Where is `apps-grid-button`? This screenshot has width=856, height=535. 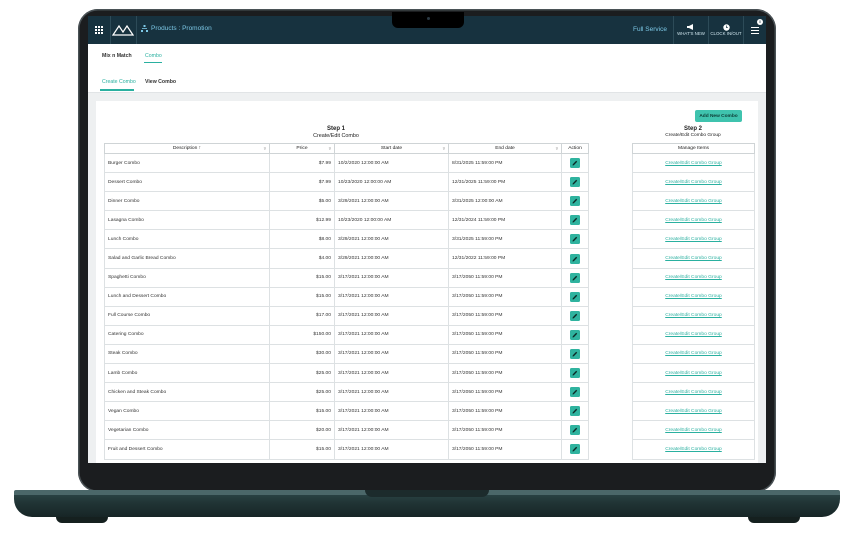
apps-grid-button is located at coordinates (99, 30).